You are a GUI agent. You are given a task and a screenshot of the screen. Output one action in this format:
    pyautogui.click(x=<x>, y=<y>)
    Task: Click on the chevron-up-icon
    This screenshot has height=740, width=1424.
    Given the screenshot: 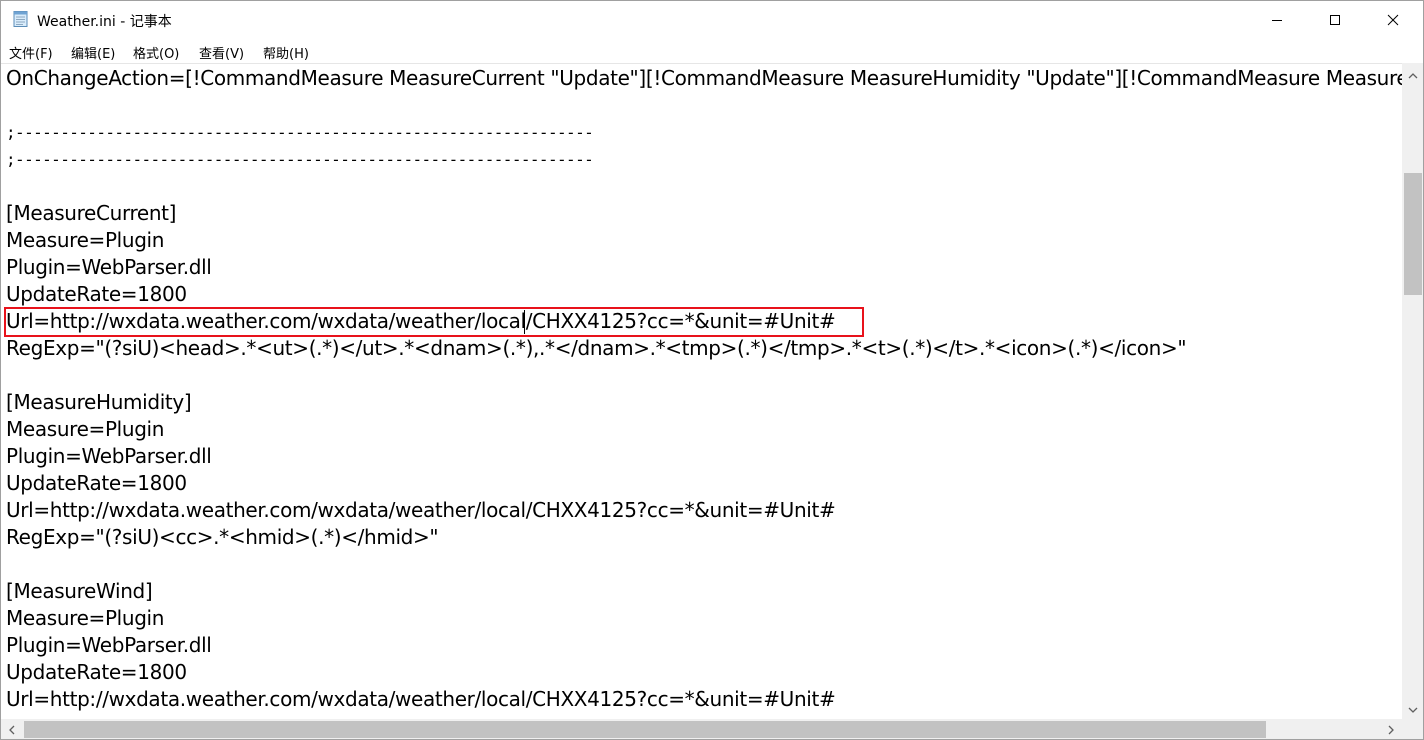 What is the action you would take?
    pyautogui.click(x=1413, y=74)
    